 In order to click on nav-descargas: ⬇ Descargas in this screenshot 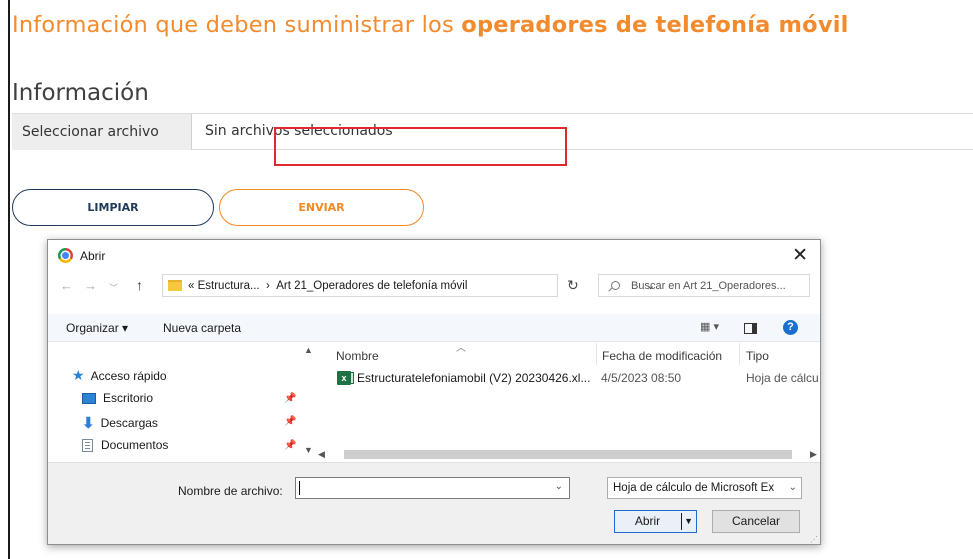, I will do `click(120, 423)`.